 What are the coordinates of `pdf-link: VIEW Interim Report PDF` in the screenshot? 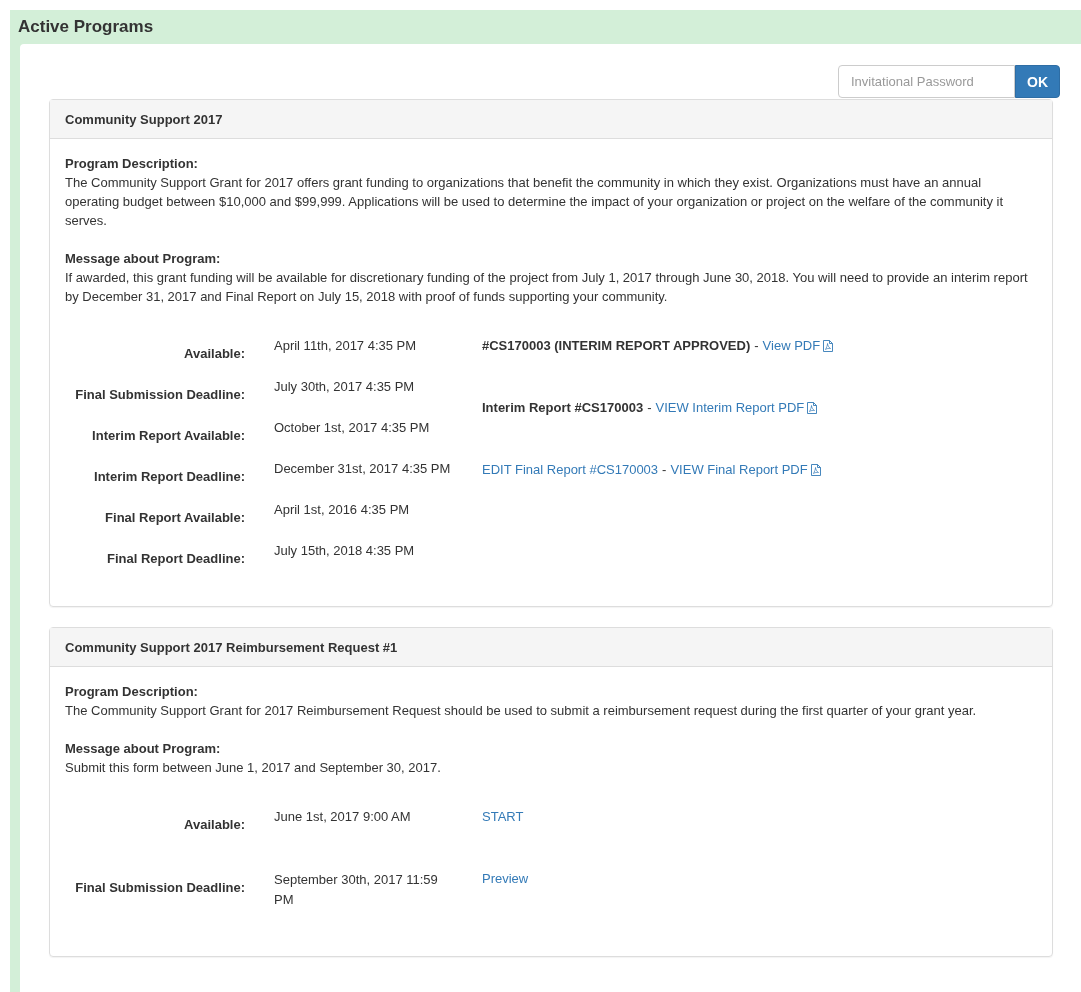 It's located at (736, 408).